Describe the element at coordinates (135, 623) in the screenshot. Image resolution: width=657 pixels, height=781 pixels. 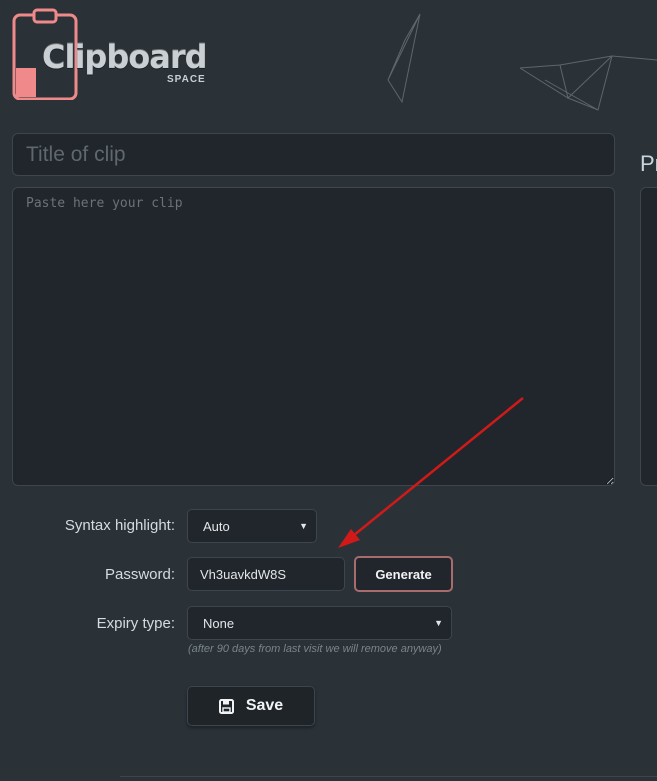
I see `expiry-type-label: Expiry type:` at that location.